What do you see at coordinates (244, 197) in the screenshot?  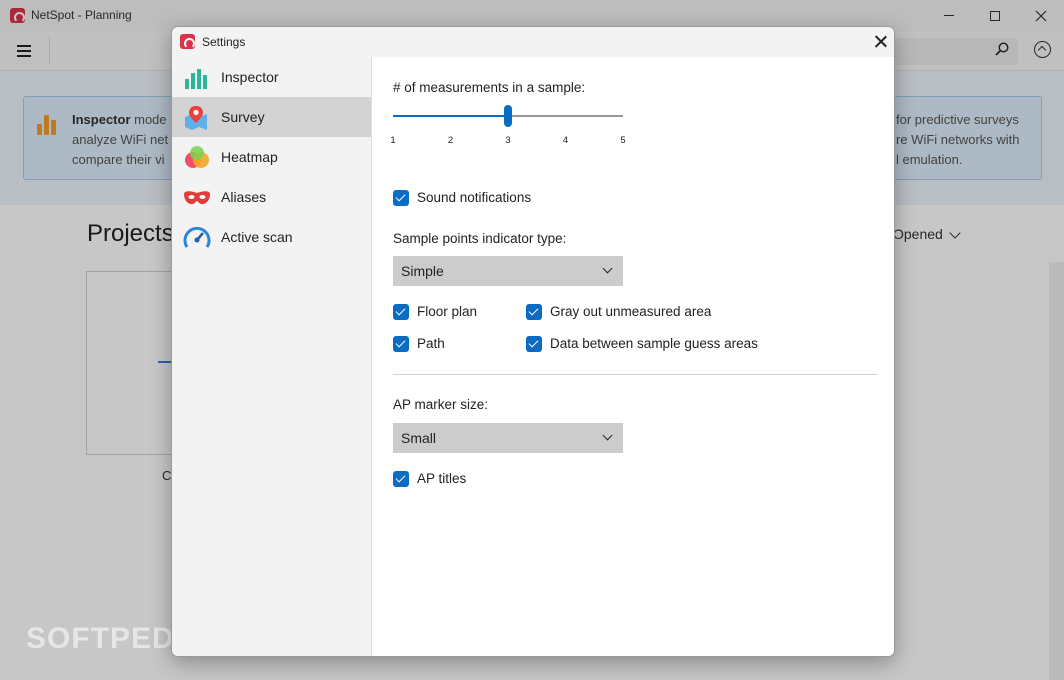 I see `nav-label: Aliases` at bounding box center [244, 197].